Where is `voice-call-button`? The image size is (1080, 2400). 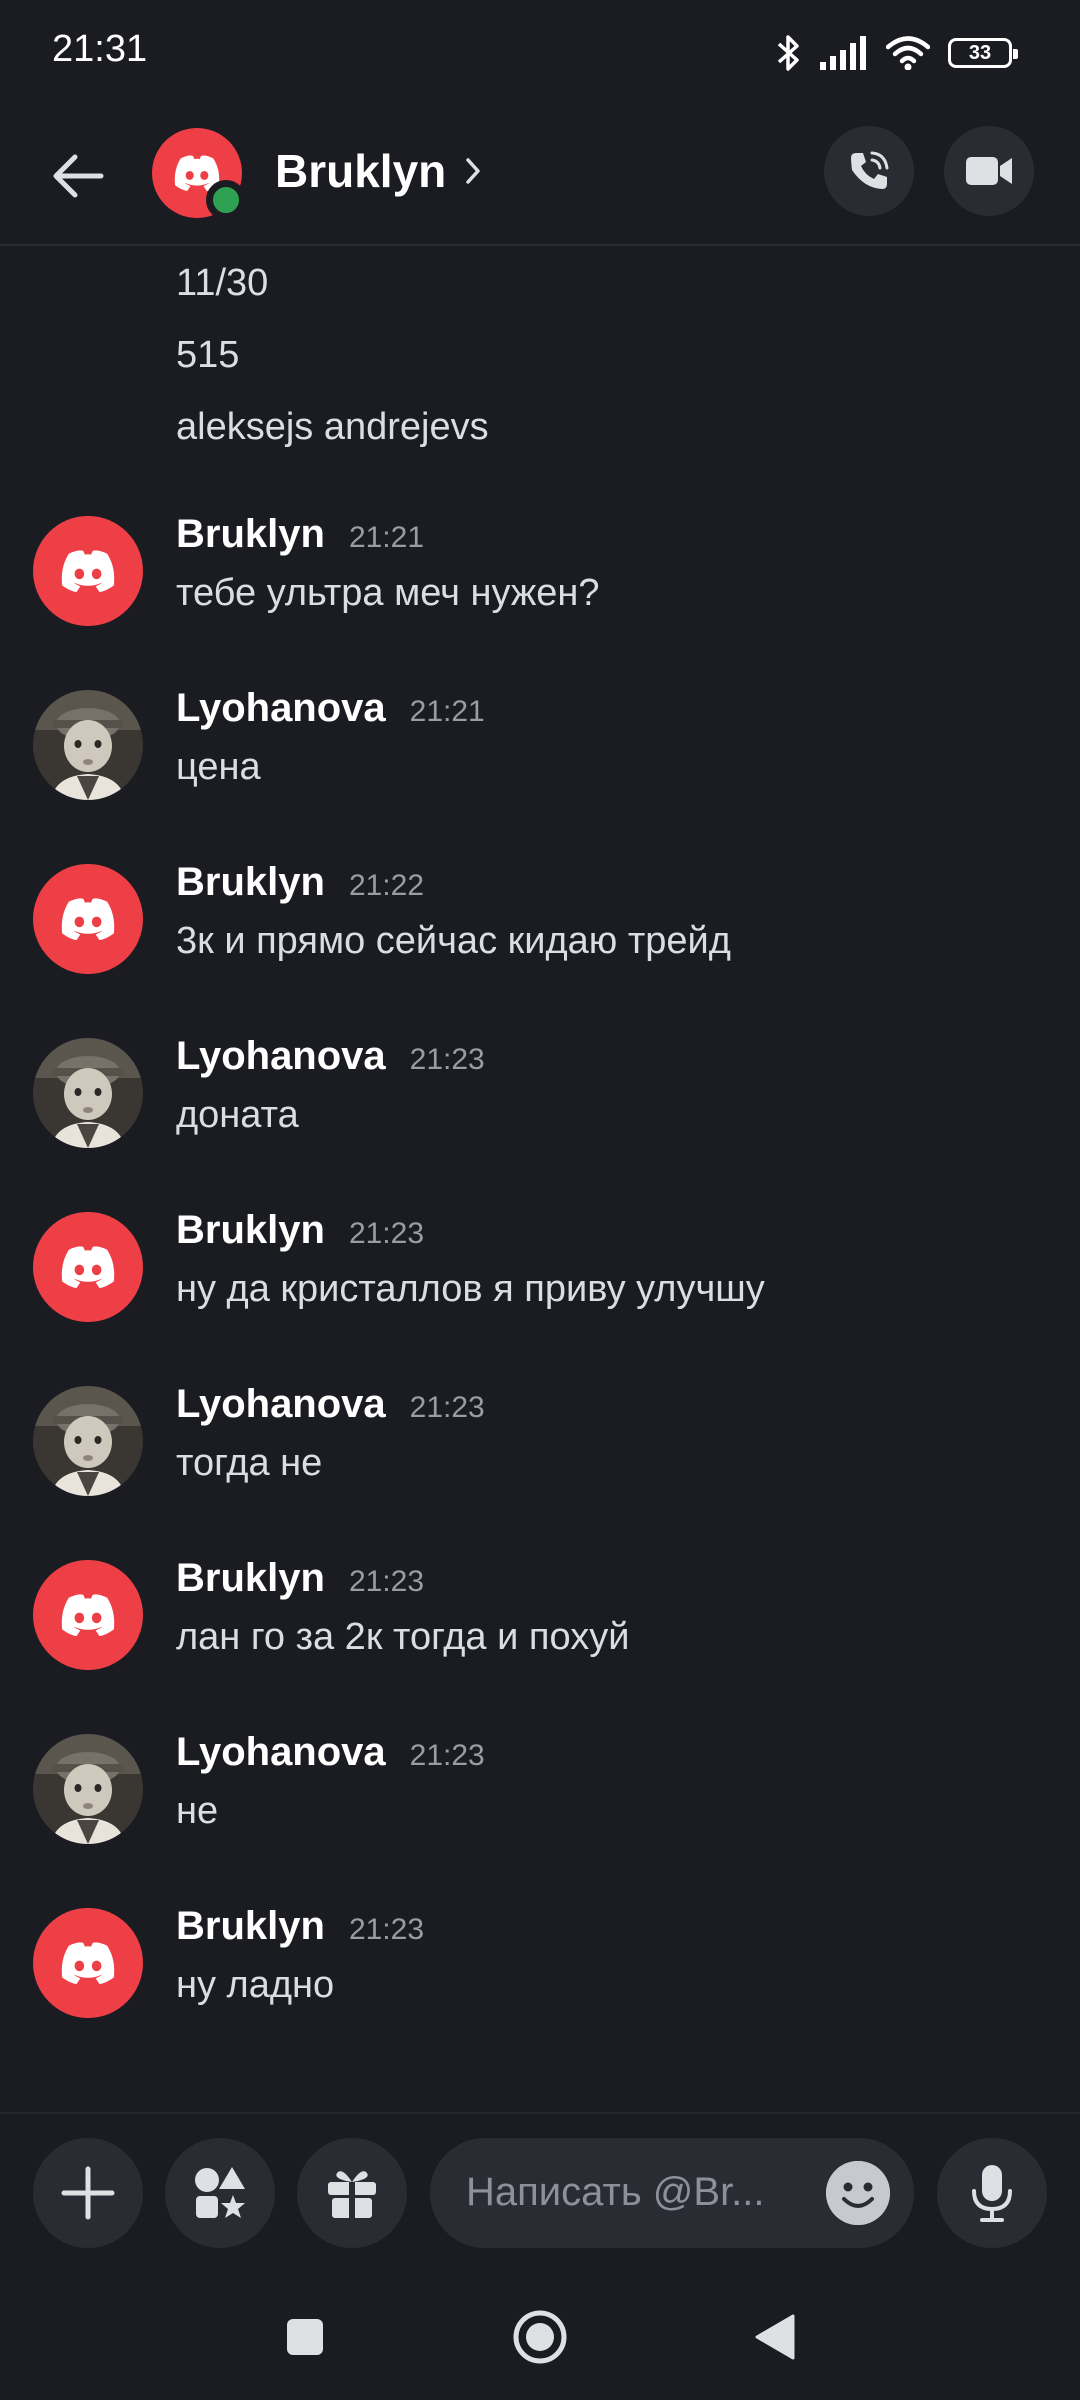
voice-call-button is located at coordinates (869, 171).